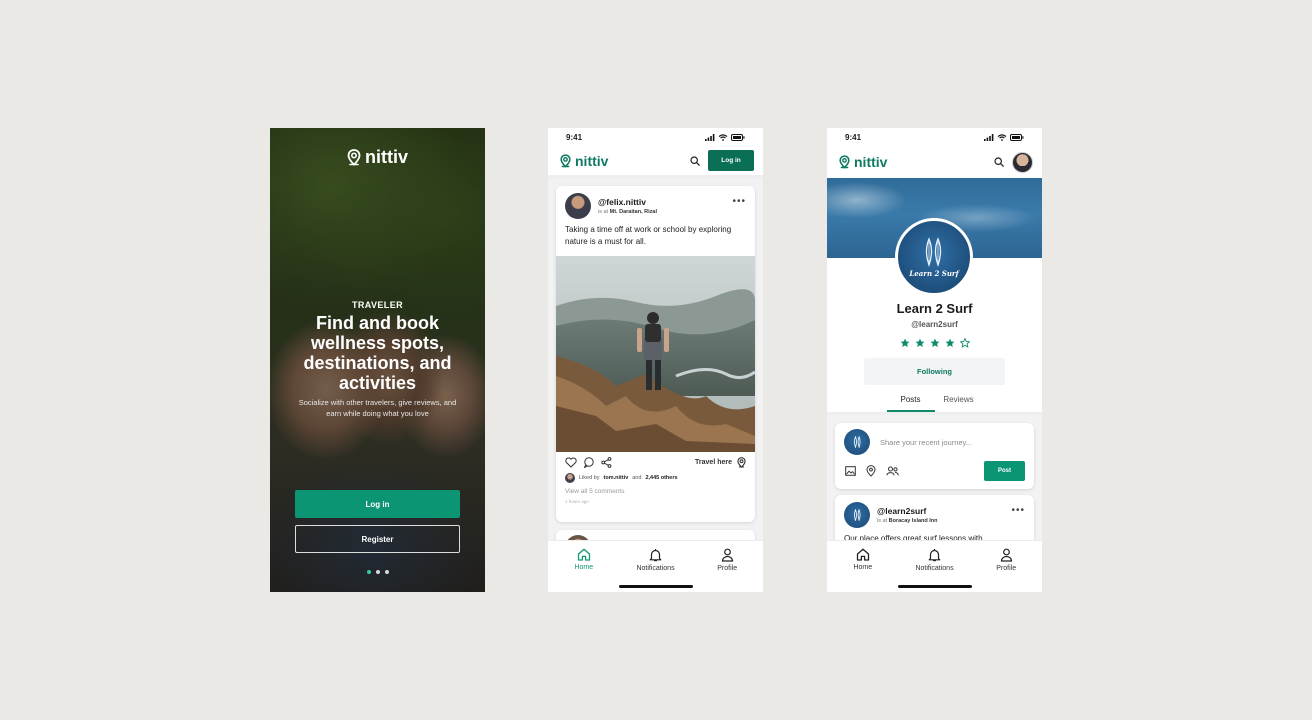 Image resolution: width=1312 pixels, height=720 pixels. What do you see at coordinates (377, 539) in the screenshot?
I see `register-button: Register` at bounding box center [377, 539].